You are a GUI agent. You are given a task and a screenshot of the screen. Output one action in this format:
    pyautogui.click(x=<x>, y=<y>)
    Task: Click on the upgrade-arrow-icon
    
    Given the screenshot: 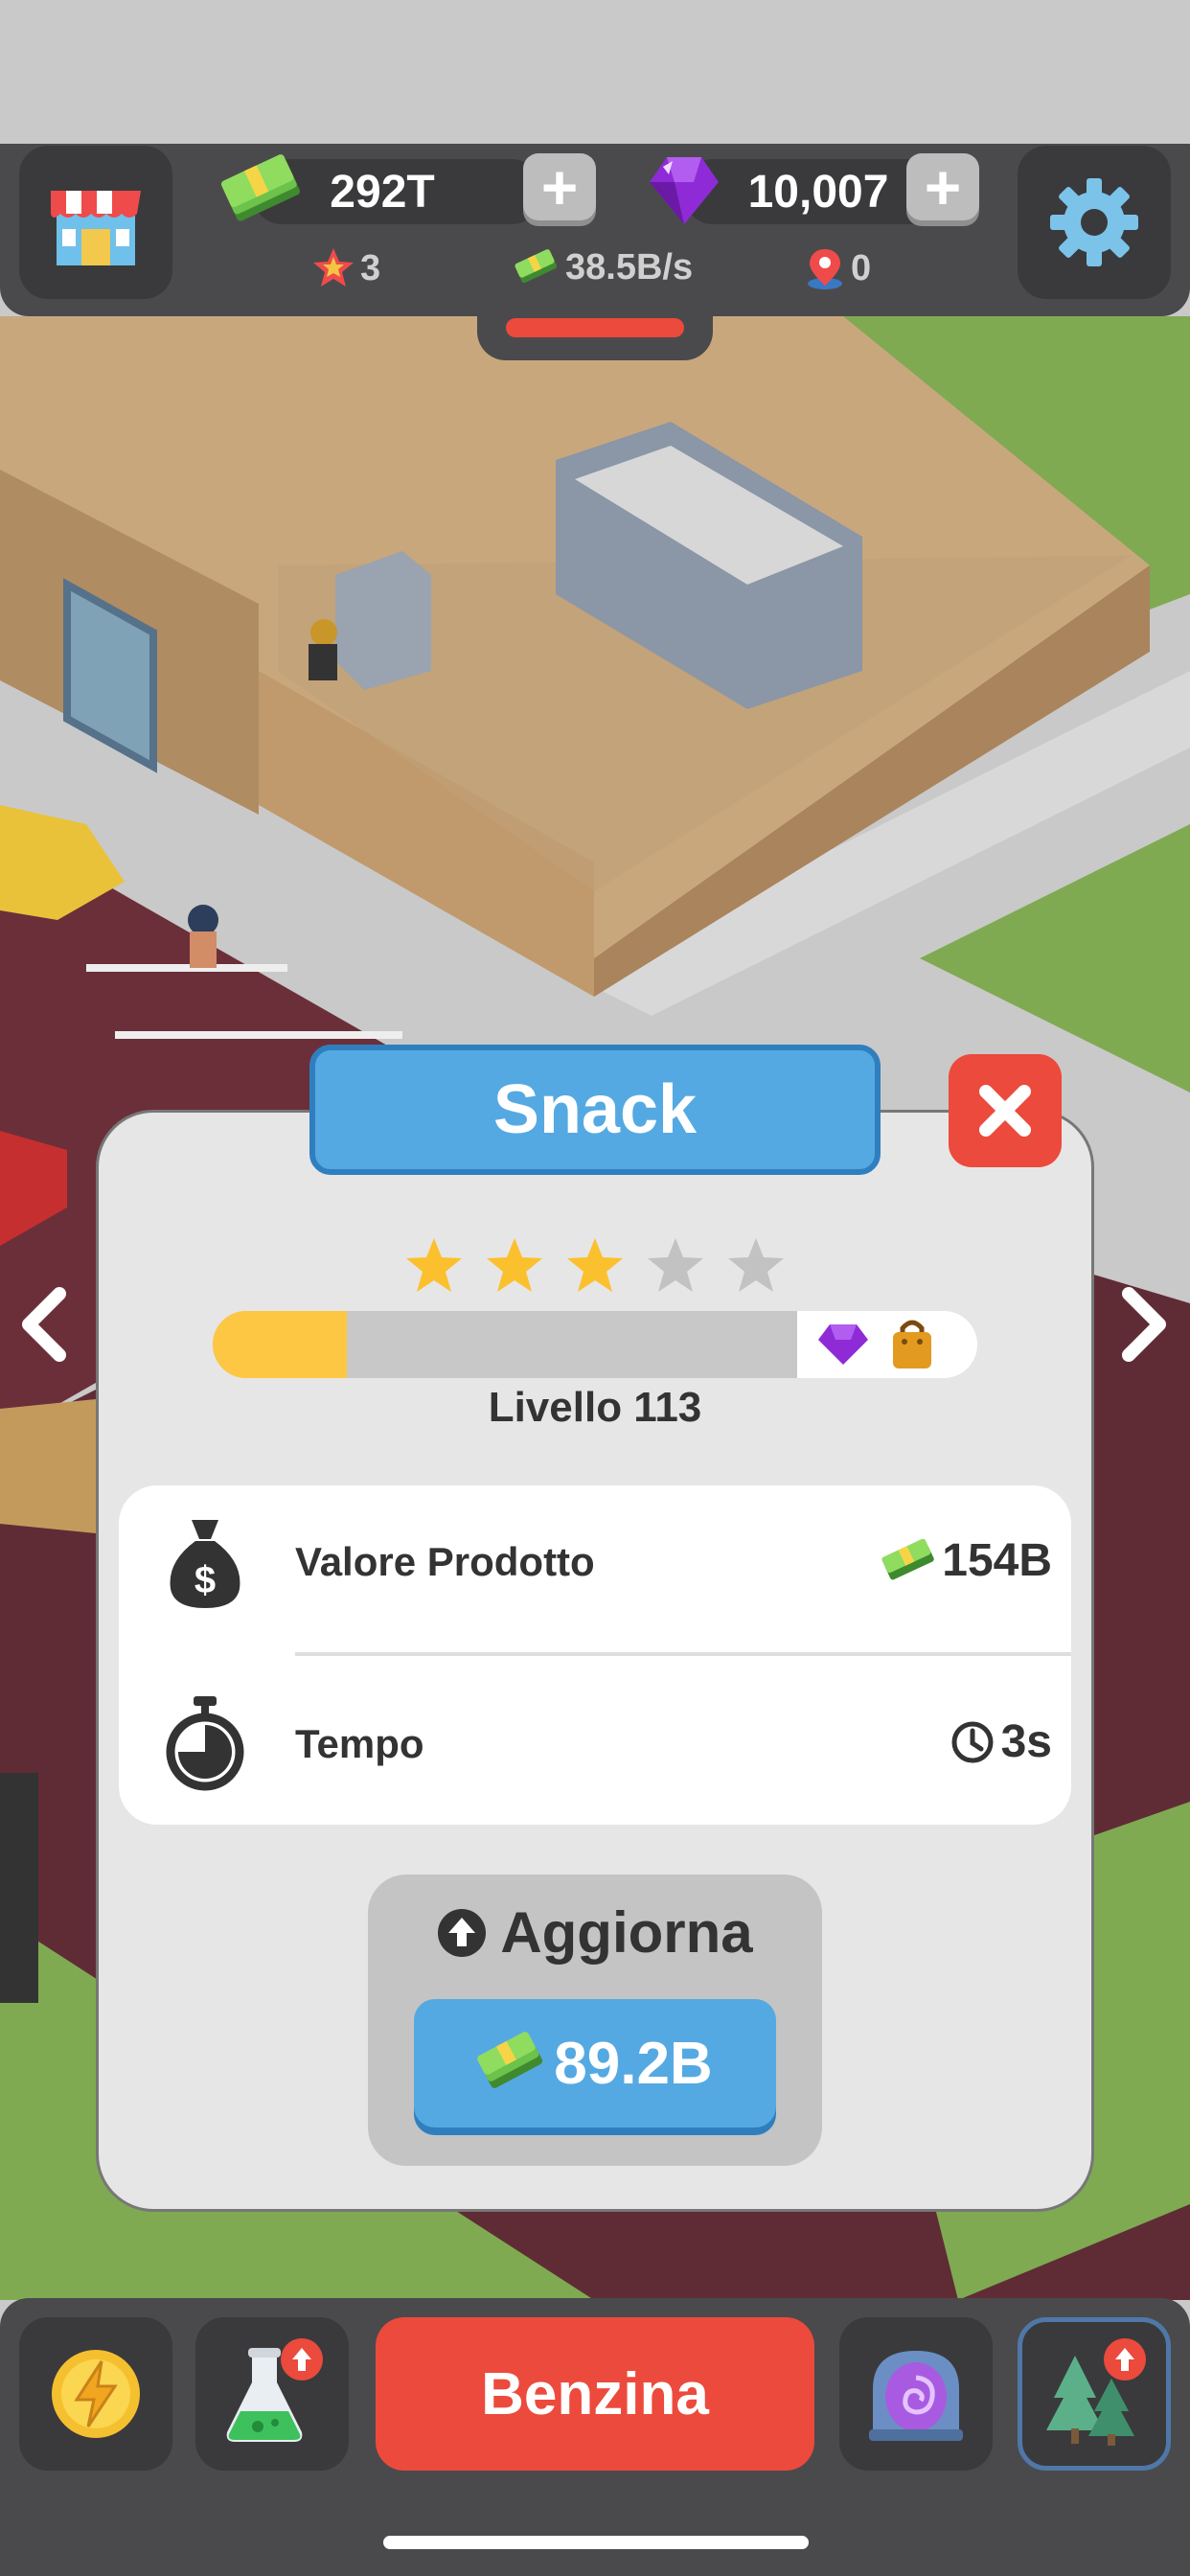 What is the action you would take?
    pyautogui.click(x=463, y=1932)
    